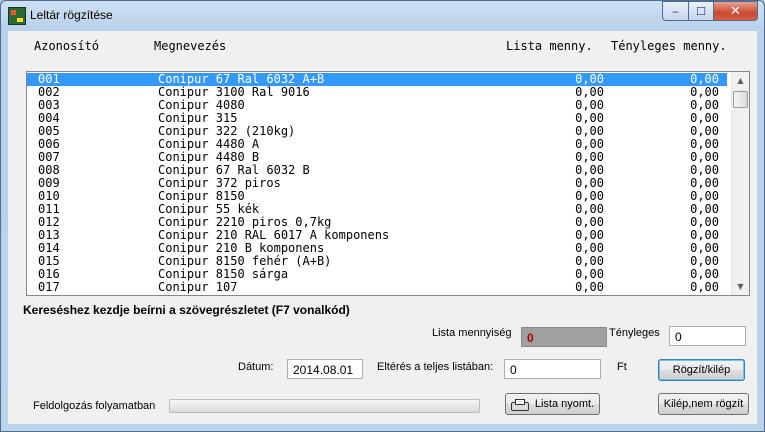 Image resolution: width=765 pixels, height=432 pixels. What do you see at coordinates (472, 333) in the screenshot?
I see `lista-mennyiseg-label: Lista mennyiség` at bounding box center [472, 333].